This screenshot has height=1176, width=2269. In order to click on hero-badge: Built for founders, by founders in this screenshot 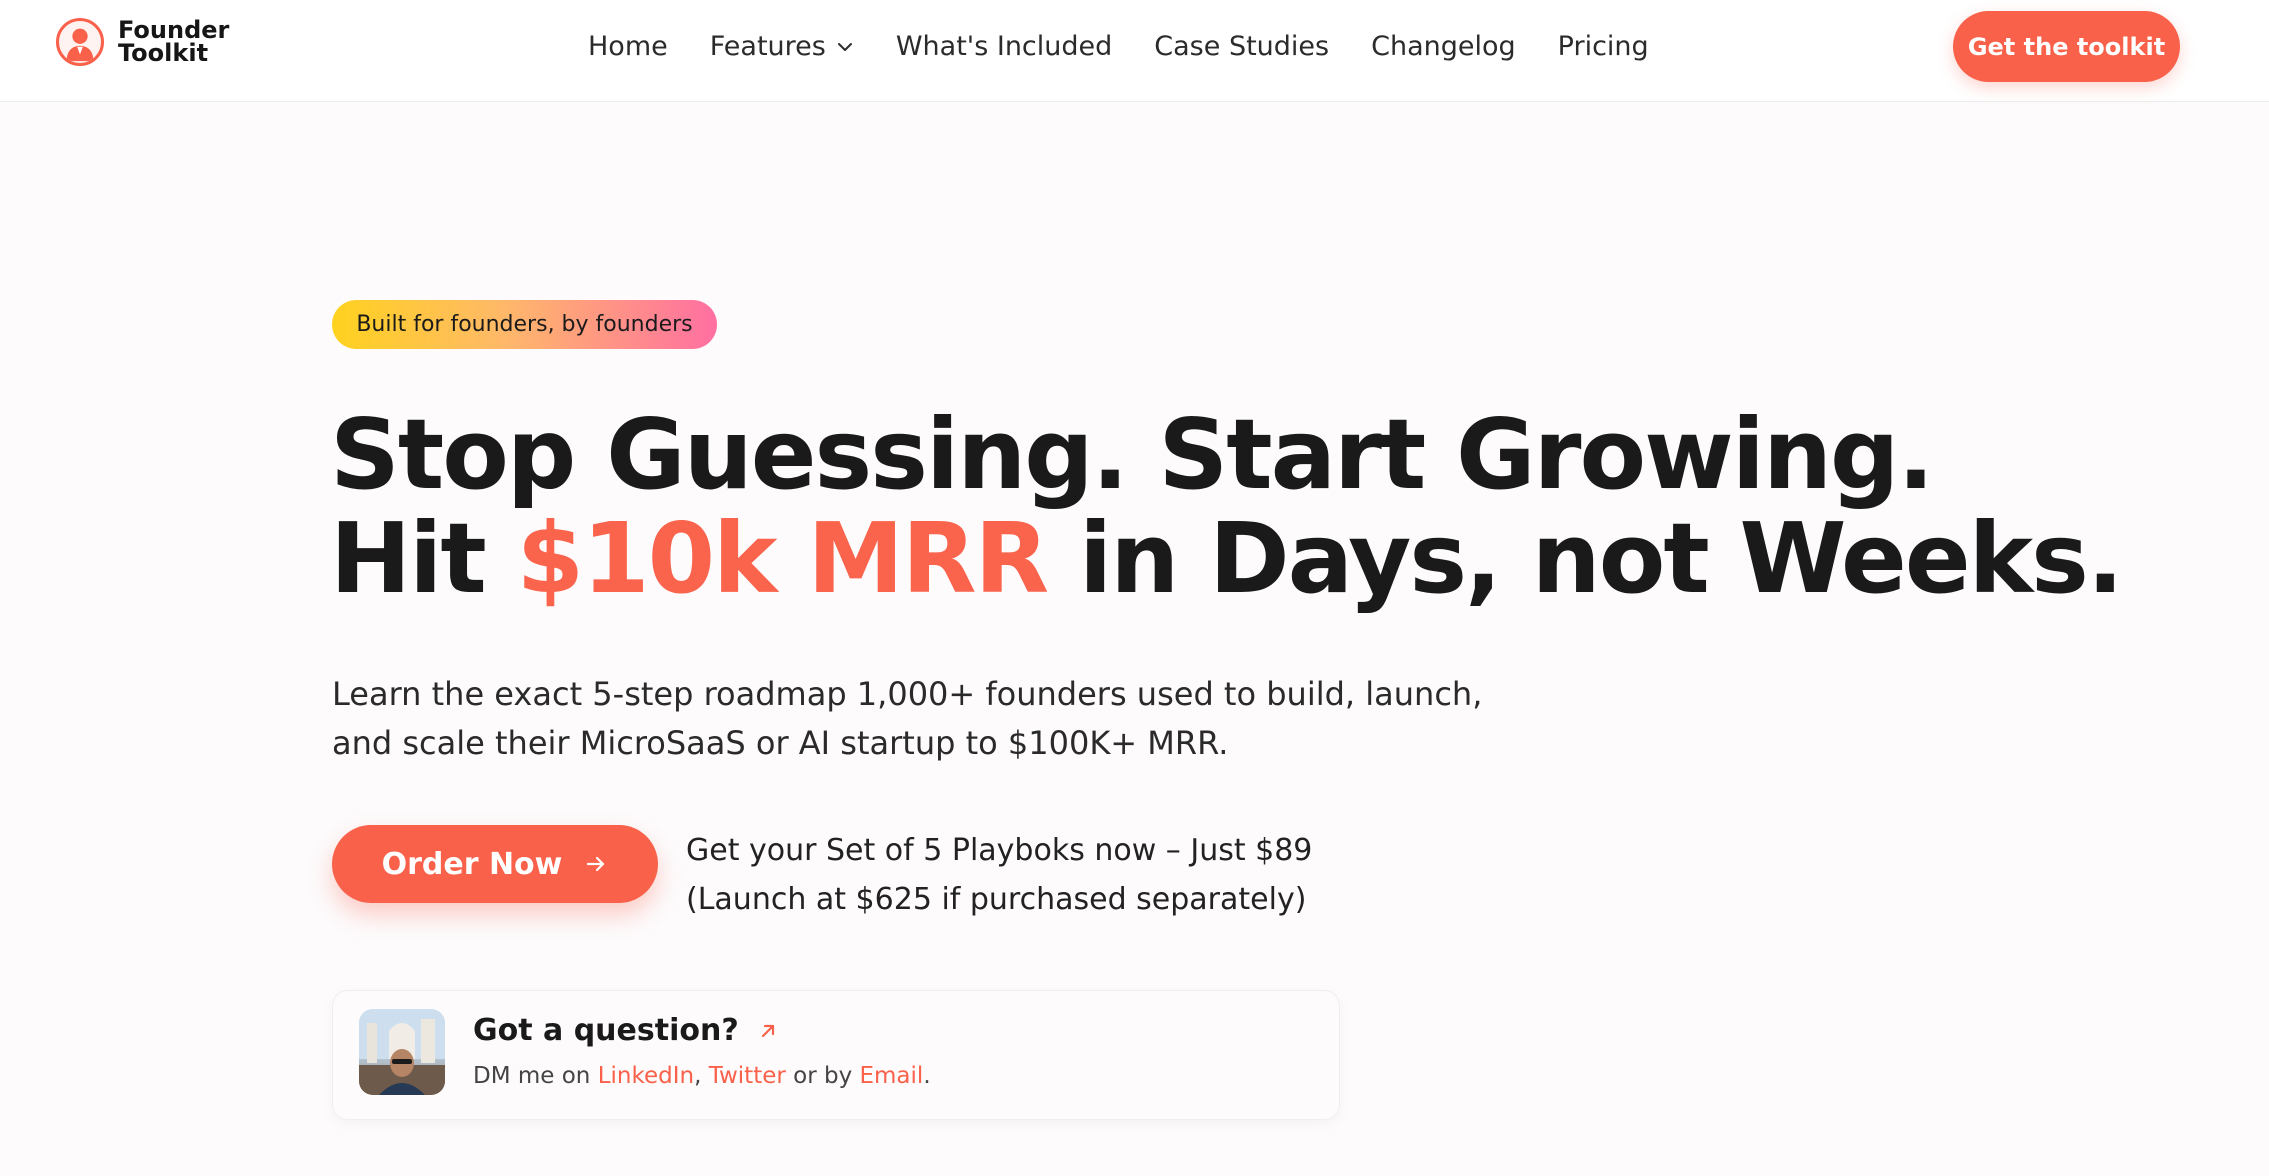, I will do `click(524, 324)`.